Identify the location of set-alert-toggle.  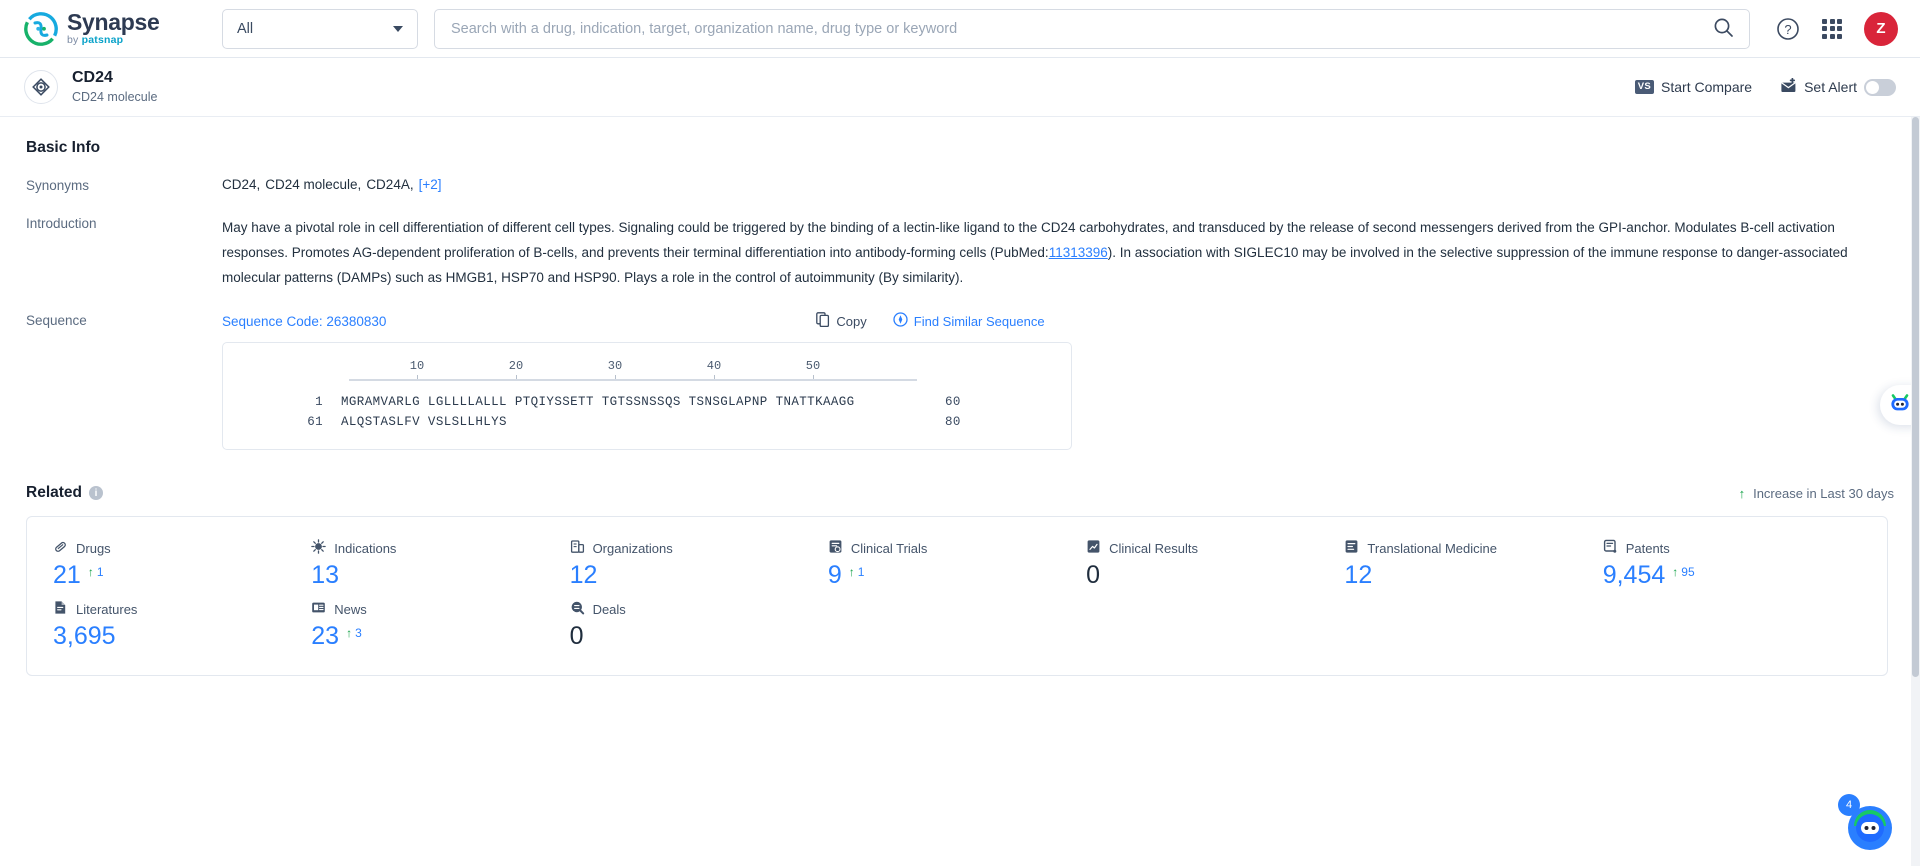
(1880, 87).